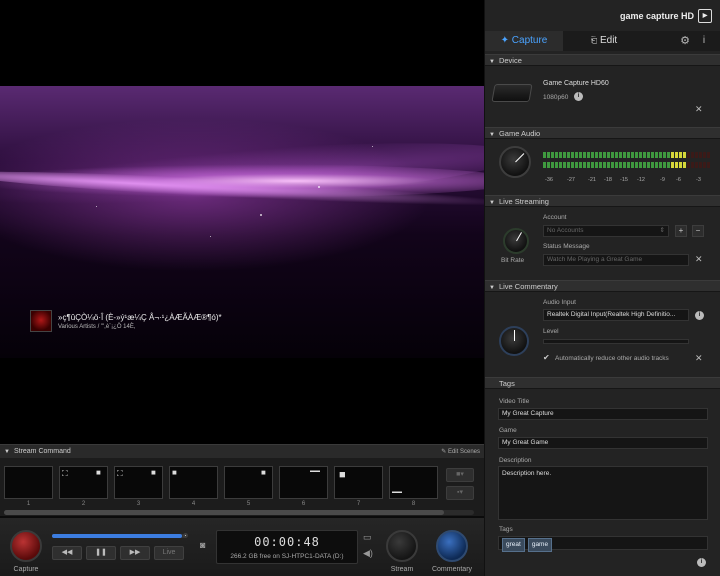 Image resolution: width=720 pixels, height=576 pixels. I want to click on pause-button: ❚❚, so click(101, 553).